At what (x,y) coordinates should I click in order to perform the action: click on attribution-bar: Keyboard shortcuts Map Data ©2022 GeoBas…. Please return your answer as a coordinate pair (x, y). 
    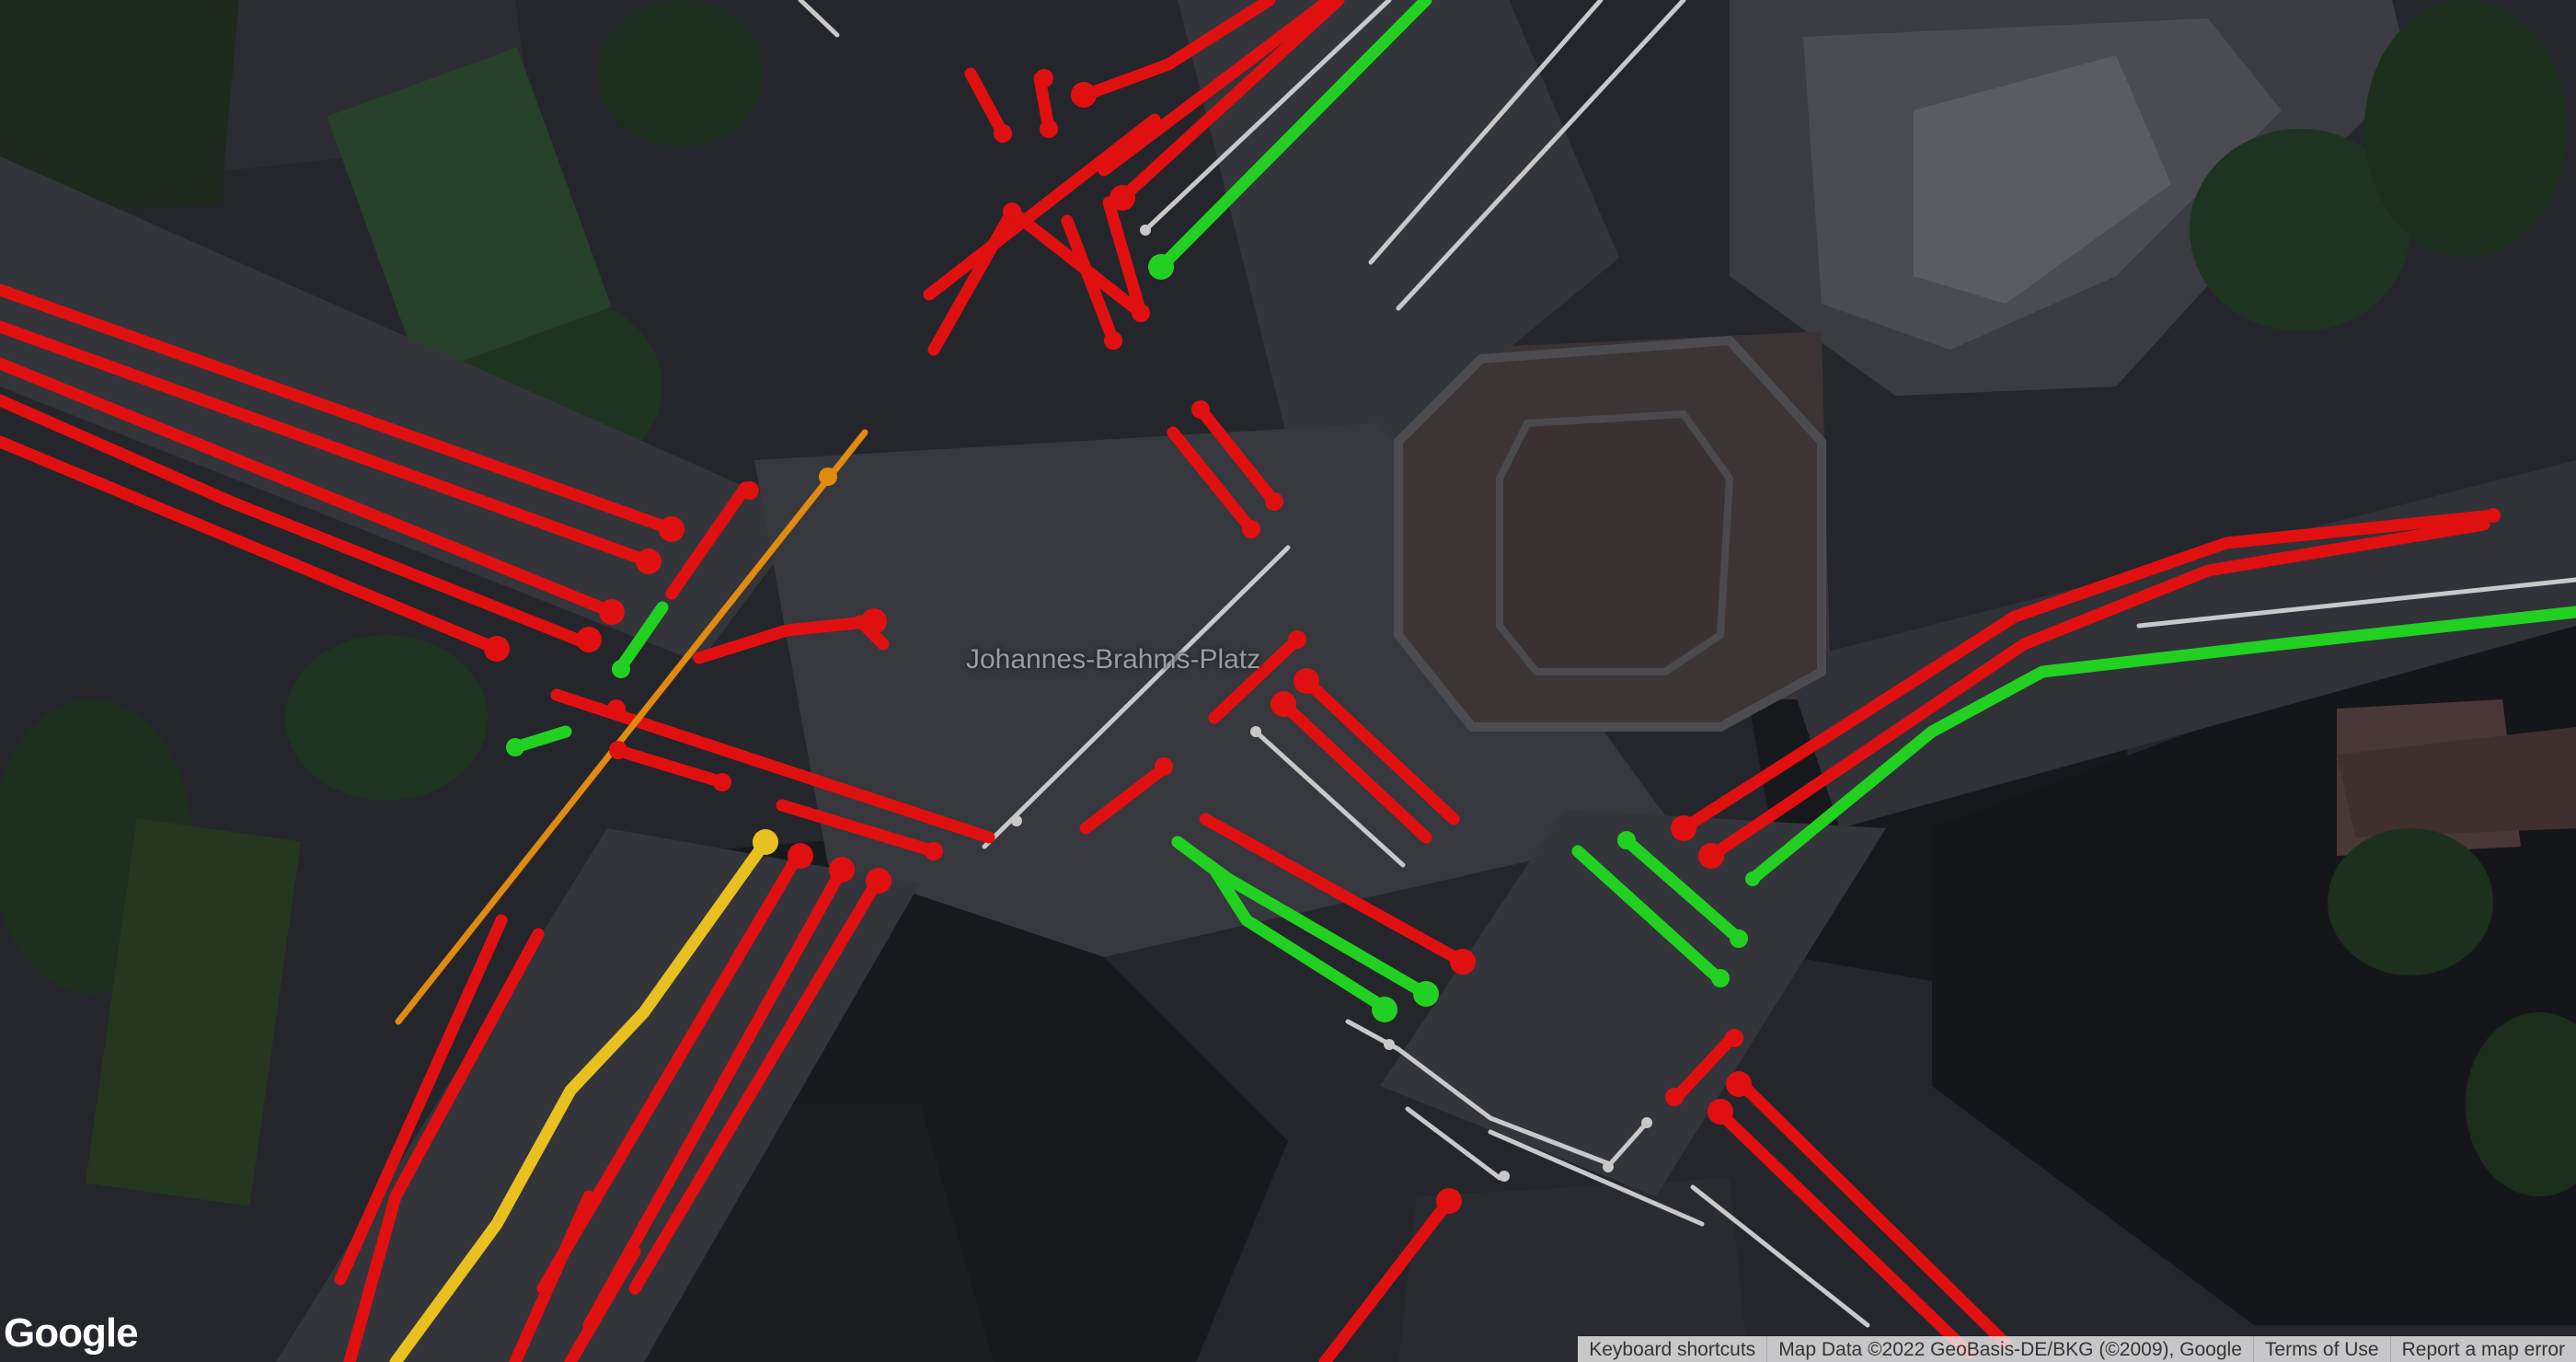
    Looking at the image, I should click on (2077, 1349).